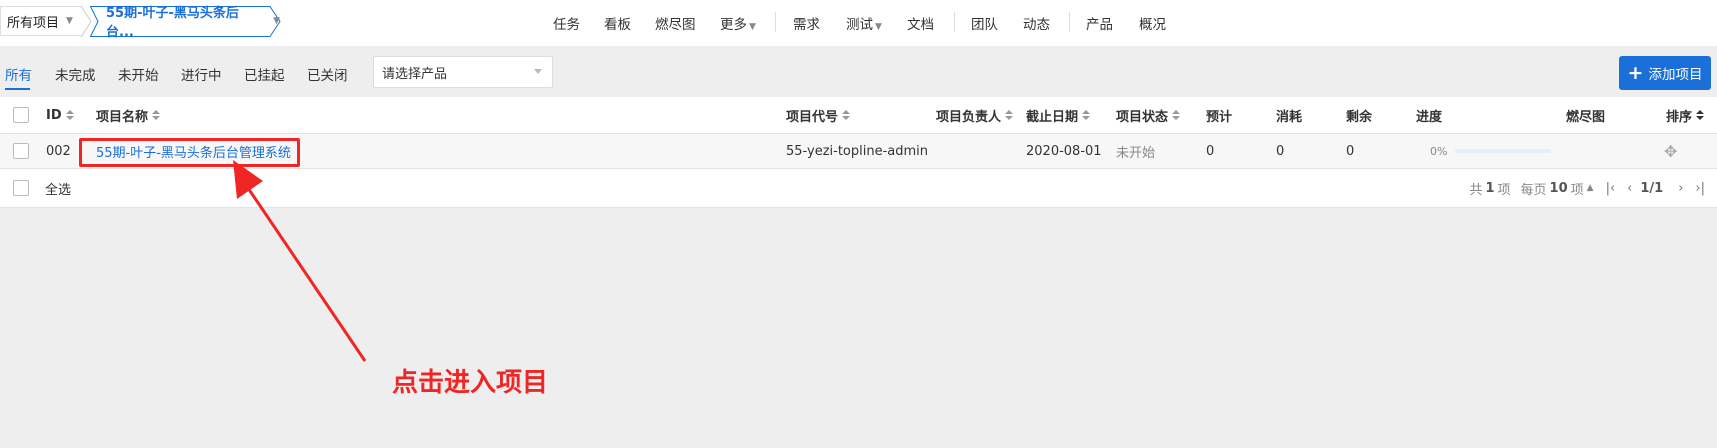 This screenshot has width=1717, height=448. I want to click on row-progress: 0%, so click(1491, 151).